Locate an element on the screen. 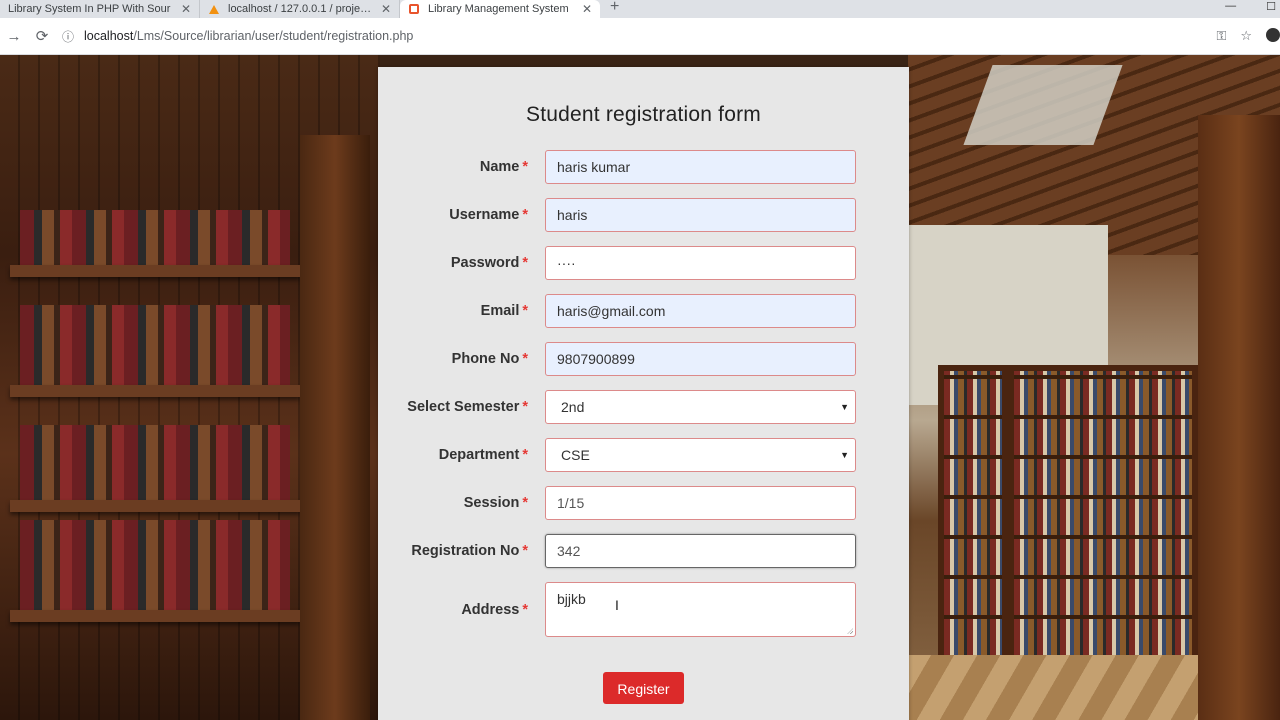 The image size is (1280, 720). session-row: Session * 1/15 is located at coordinates (643, 503).